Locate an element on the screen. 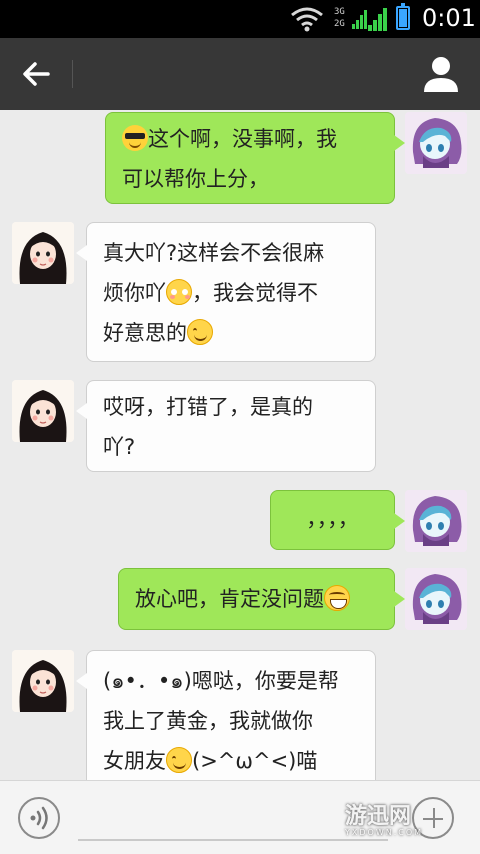 Image resolution: width=480 pixels, height=854 pixels. grin-emoji-icon is located at coordinates (337, 598).